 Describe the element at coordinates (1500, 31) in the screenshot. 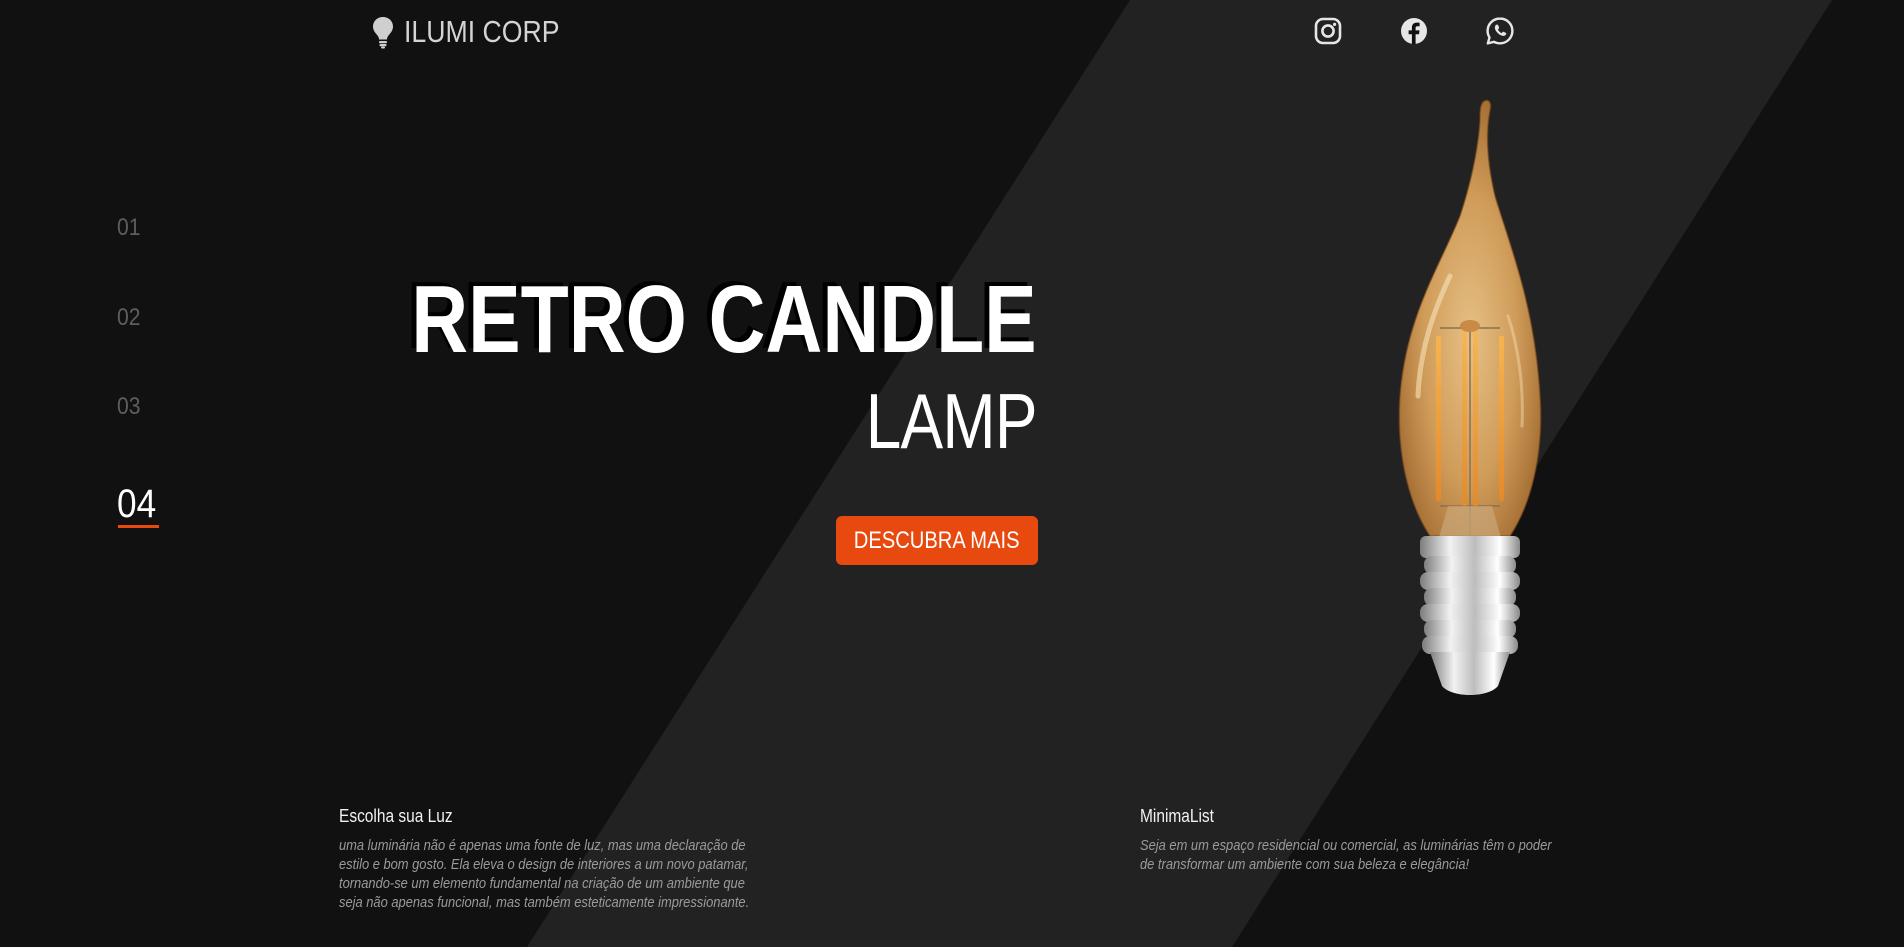

I see `whatsapp-icon` at that location.